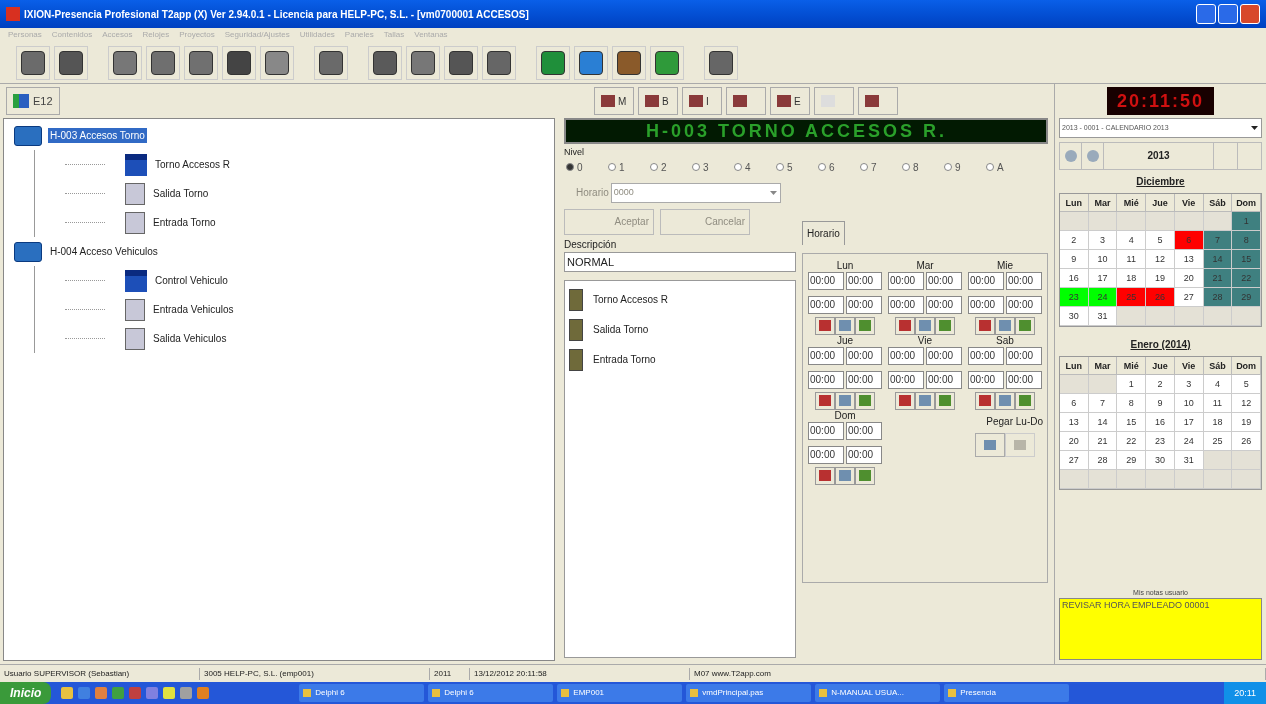 Image resolution: width=1266 pixels, height=704 pixels. Describe the element at coordinates (491, 693) in the screenshot. I see `taskbar-button: Delphi 6` at that location.